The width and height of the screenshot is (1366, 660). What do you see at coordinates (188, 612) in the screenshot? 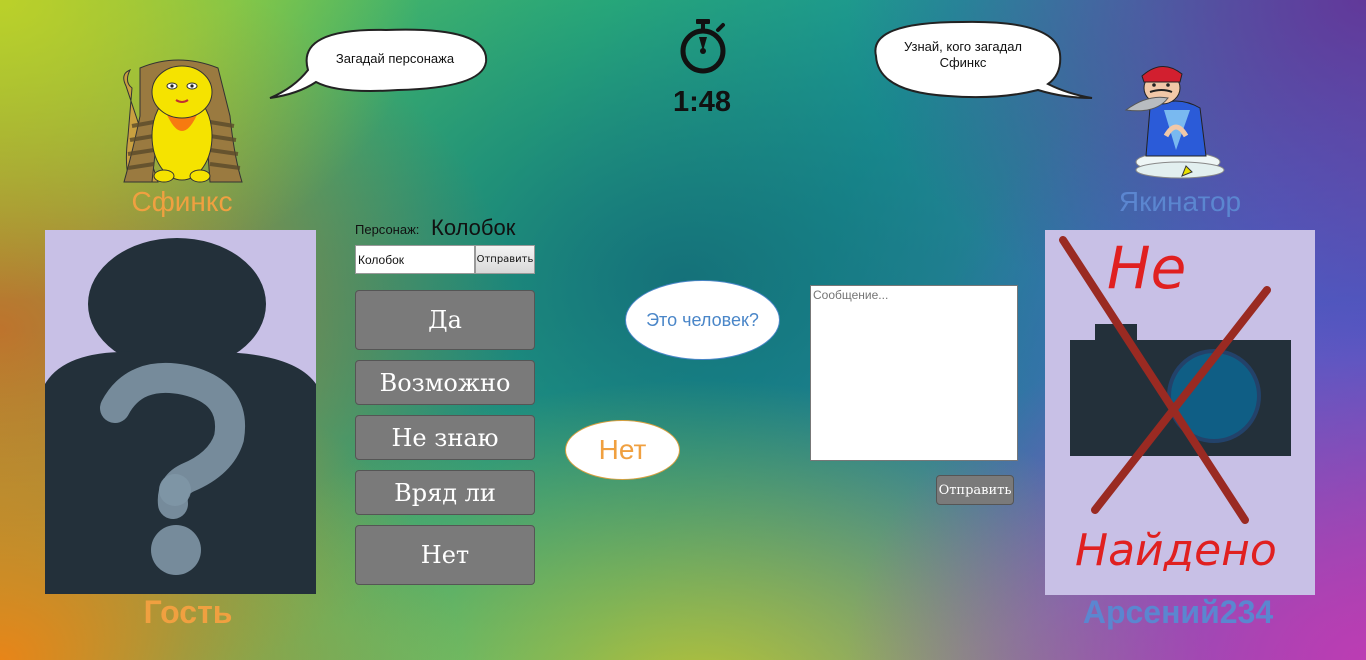
I see `guest-username: Гость` at bounding box center [188, 612].